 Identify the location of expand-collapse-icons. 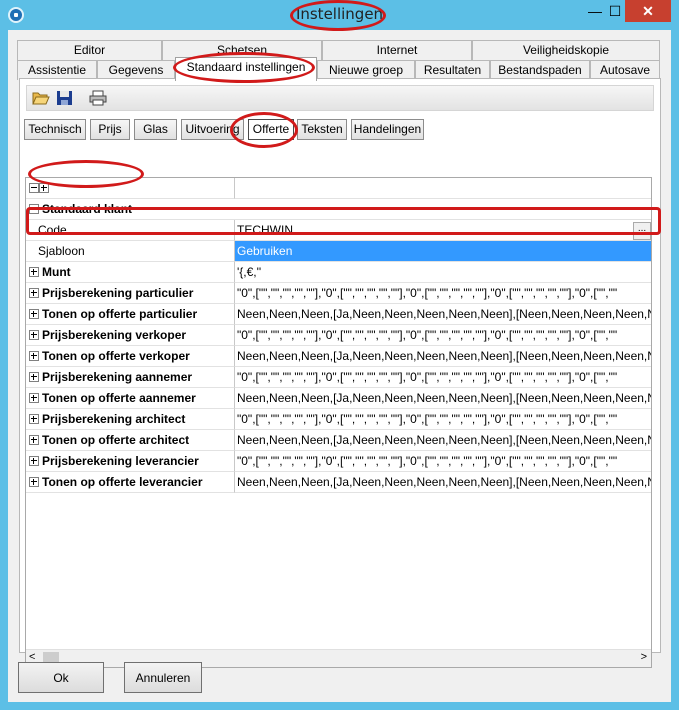
(130, 188).